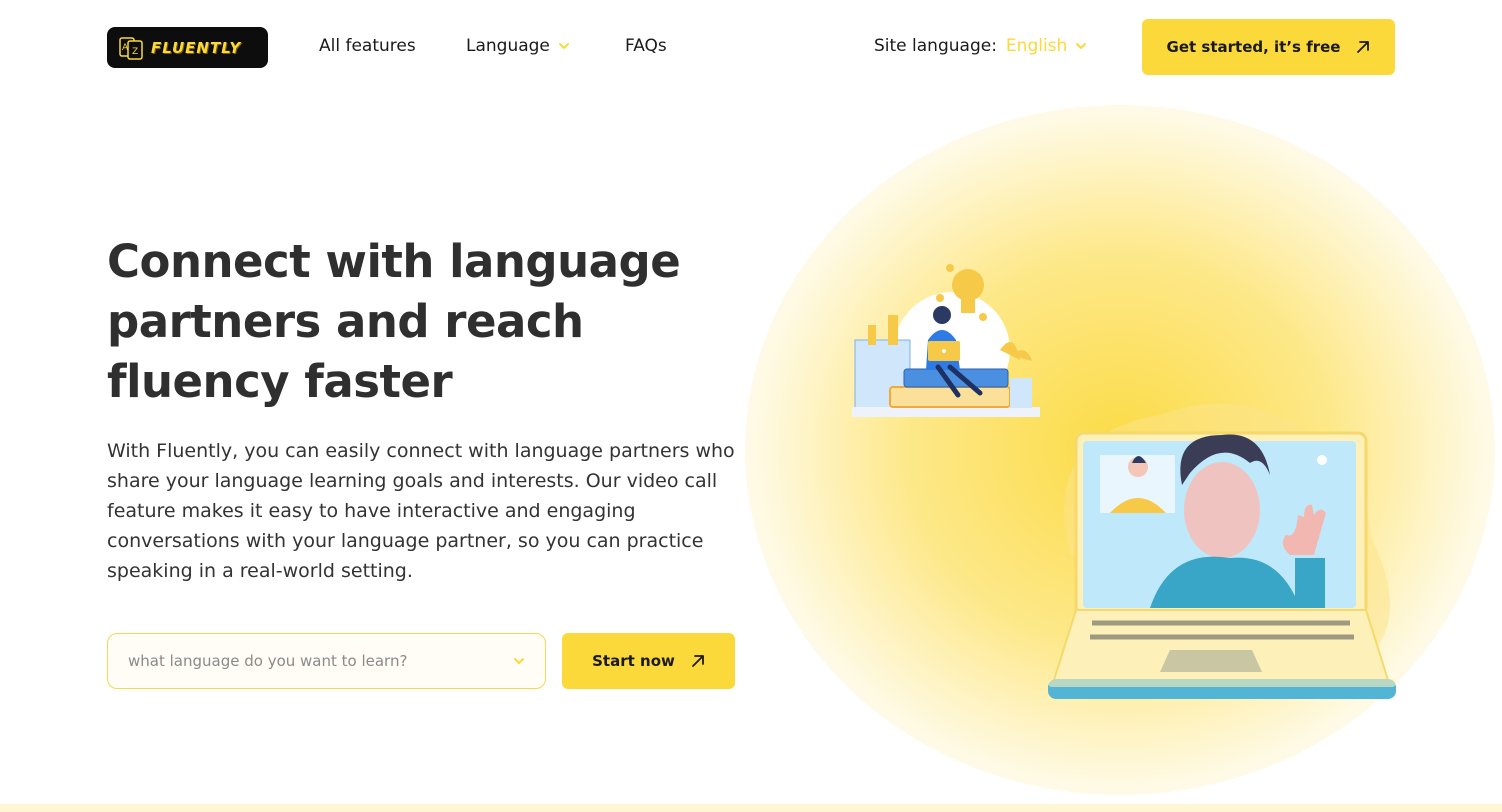 Image resolution: width=1502 pixels, height=812 pixels. Describe the element at coordinates (1253, 47) in the screenshot. I see `get-started-label: Get started, it’s free` at that location.